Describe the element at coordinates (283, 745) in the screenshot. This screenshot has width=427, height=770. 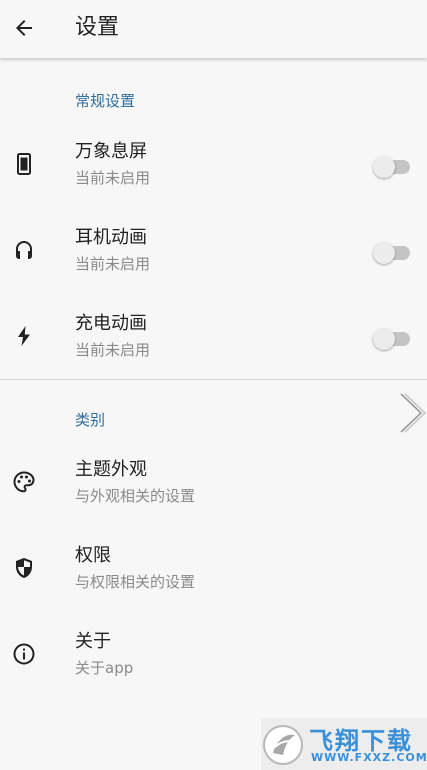
I see `watermark-logo-icon` at that location.